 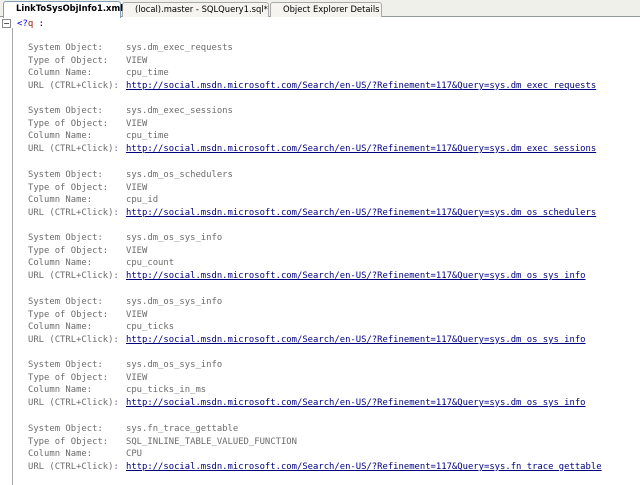 I want to click on object-type-value: SQL_INLINE_TABLE_VALUED_FUNCTION, so click(x=211, y=441).